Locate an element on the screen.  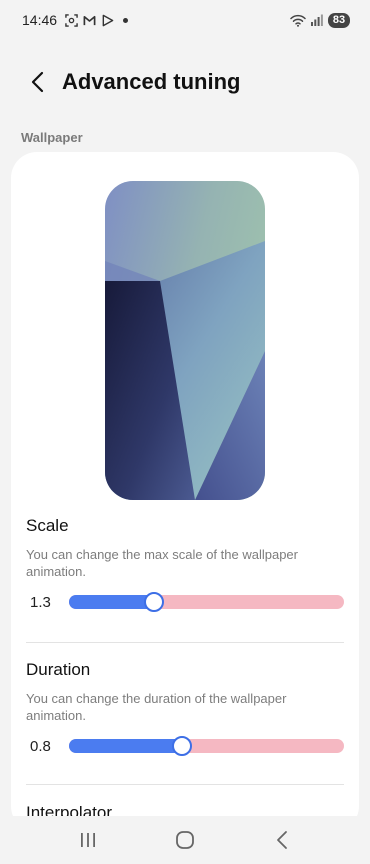
scale-slider-row: 1.3 is located at coordinates (185, 602).